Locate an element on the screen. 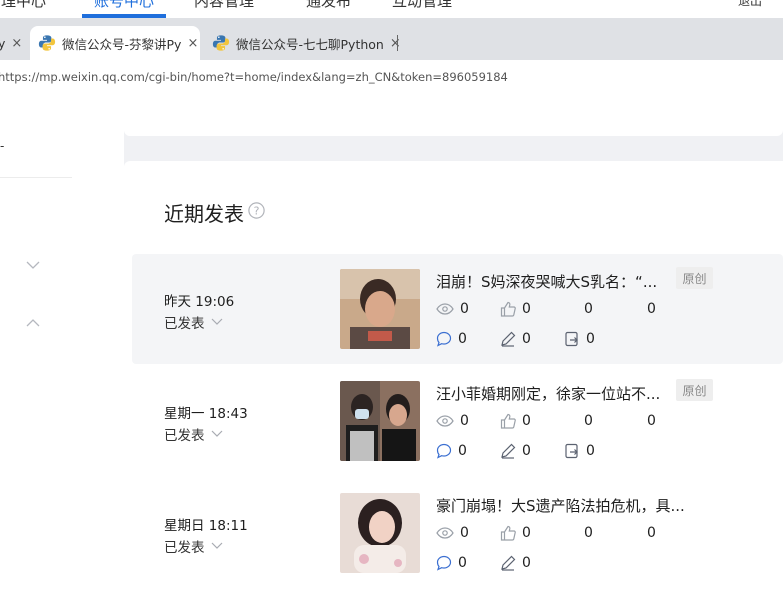 The image size is (783, 589). overview-card is located at coordinates (453, 115).